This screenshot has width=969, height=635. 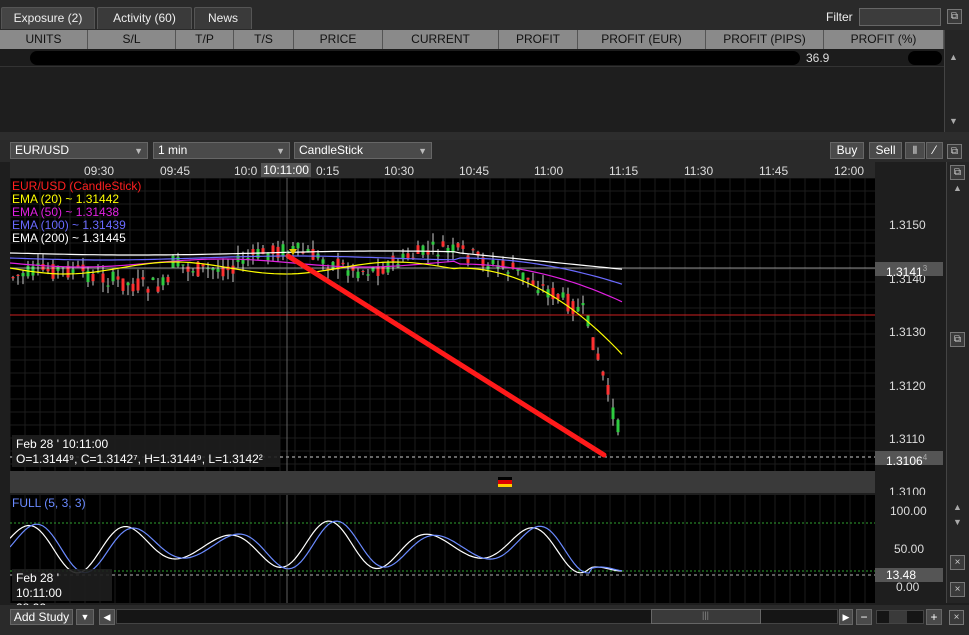 What do you see at coordinates (774, 171) in the screenshot?
I see `time-axis-label: 11:45` at bounding box center [774, 171].